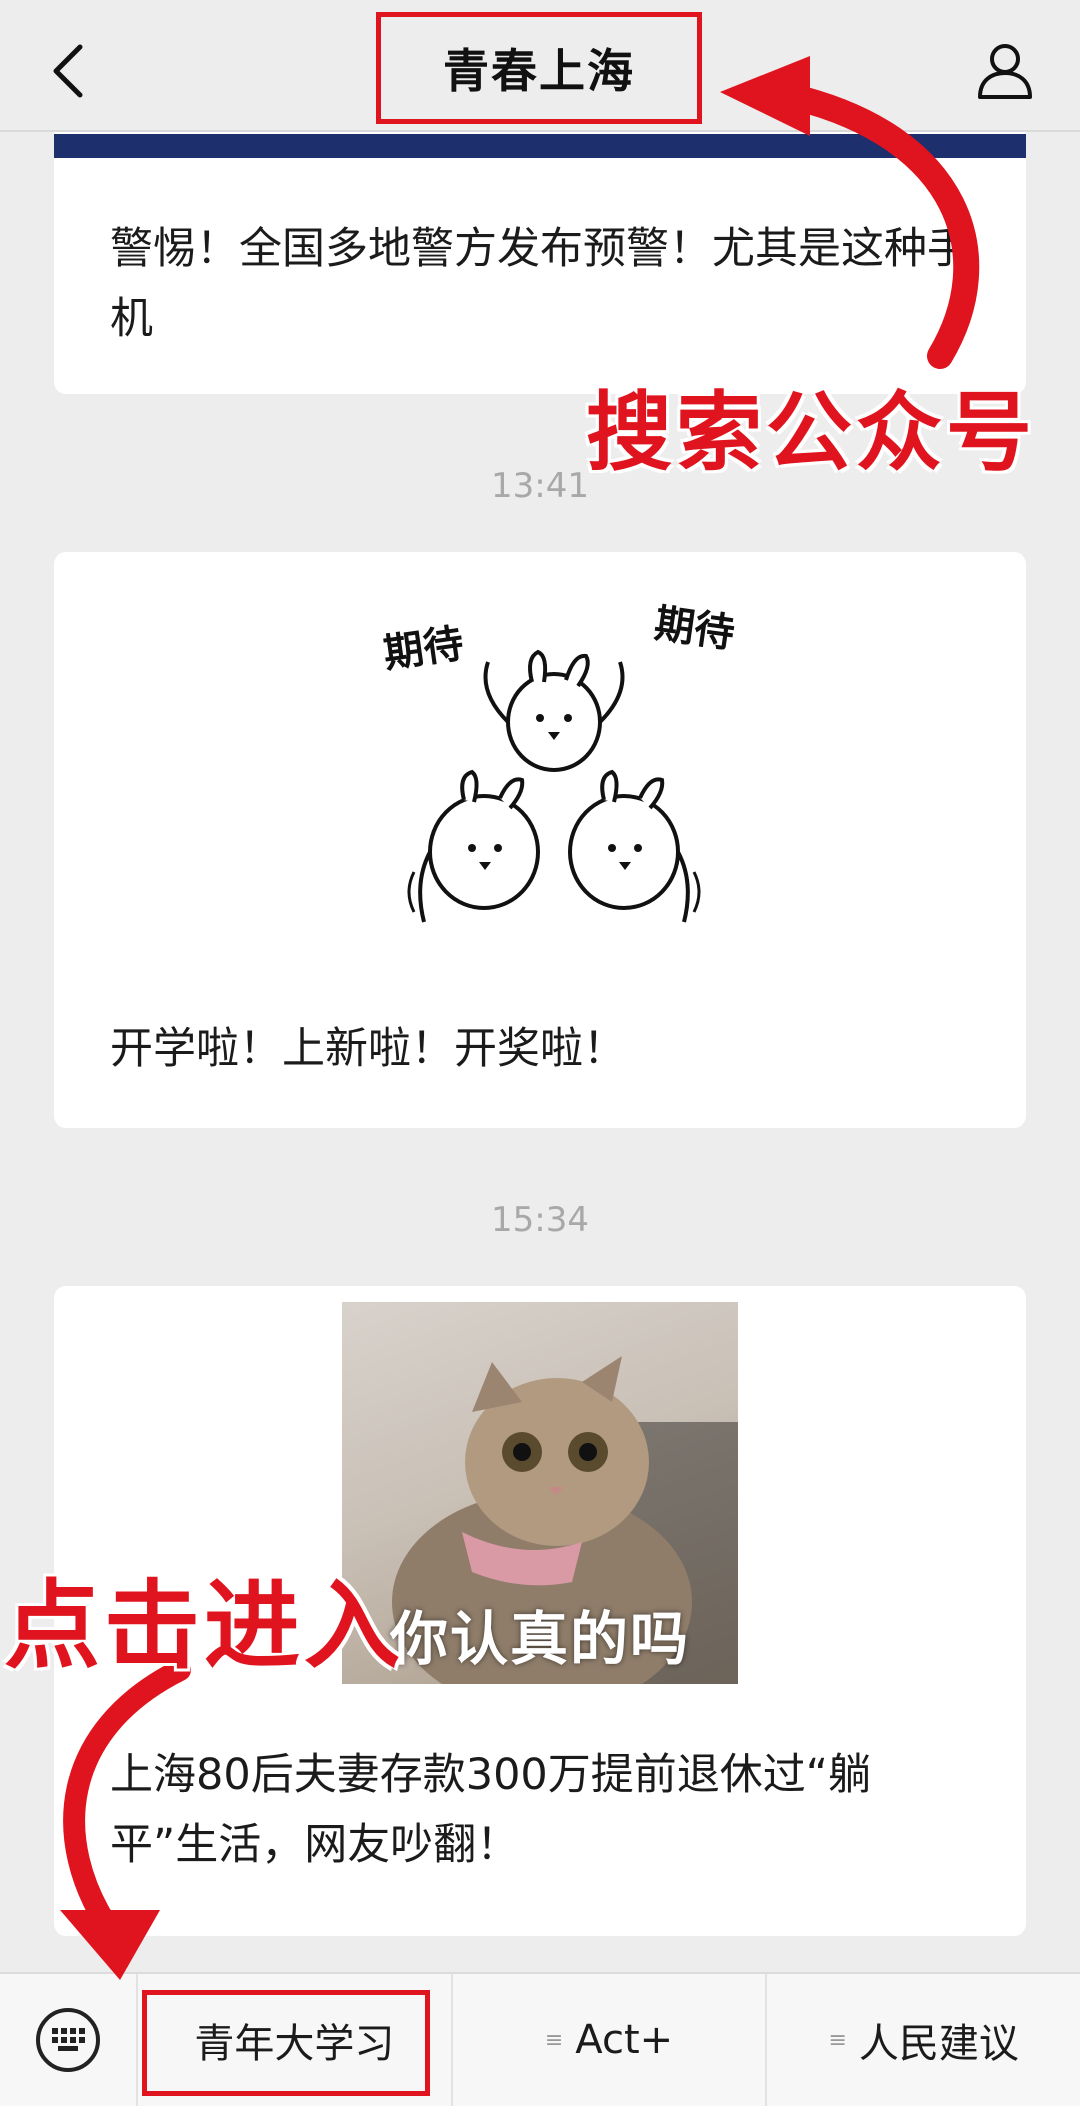 The image size is (1080, 2106). Describe the element at coordinates (554, 772) in the screenshot. I see `rabbit-sticker-image: 期待 期待` at that location.